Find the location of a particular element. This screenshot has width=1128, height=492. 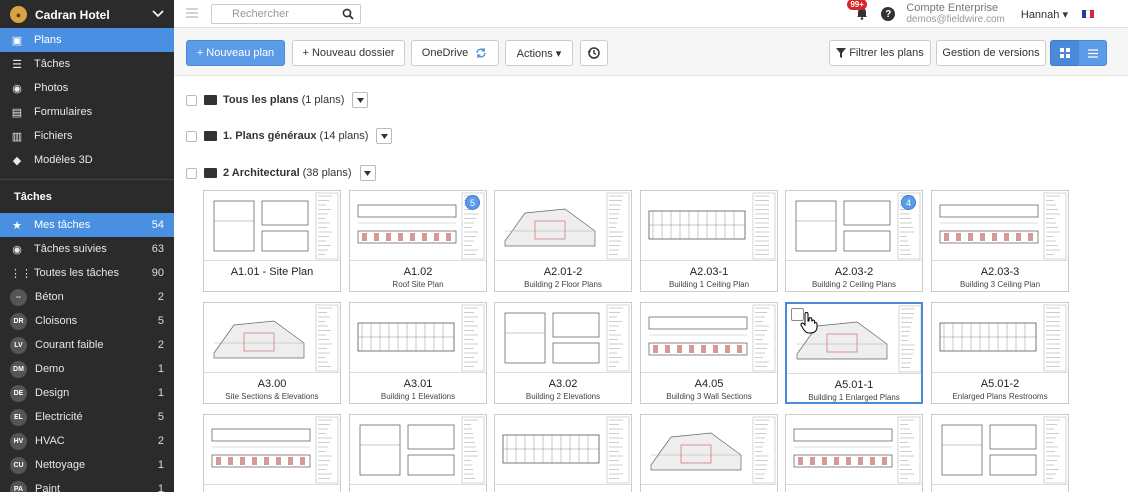

task-filter-label: Tâches suivies is located at coordinates (70, 249).